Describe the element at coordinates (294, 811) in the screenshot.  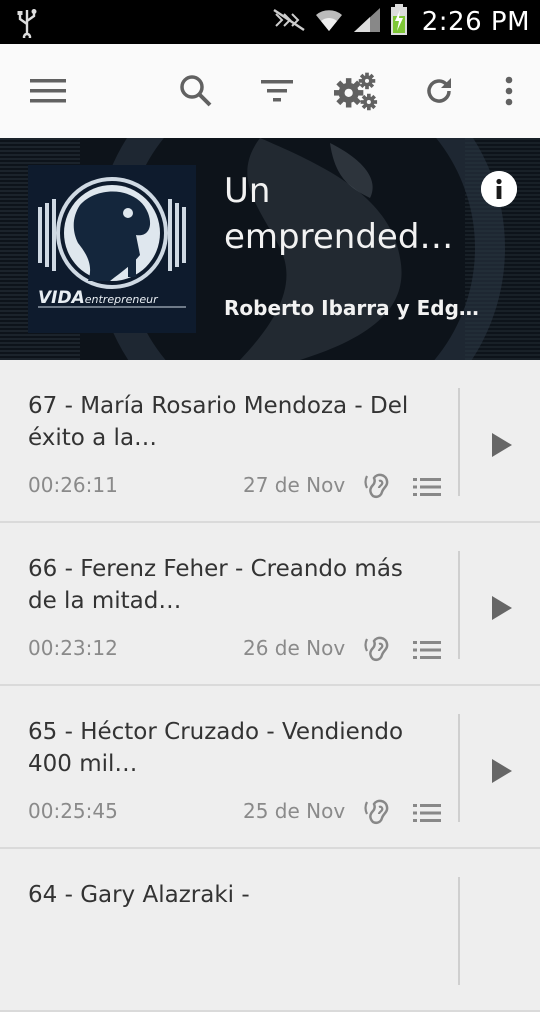
I see `episode-date: 25 de Nov` at that location.